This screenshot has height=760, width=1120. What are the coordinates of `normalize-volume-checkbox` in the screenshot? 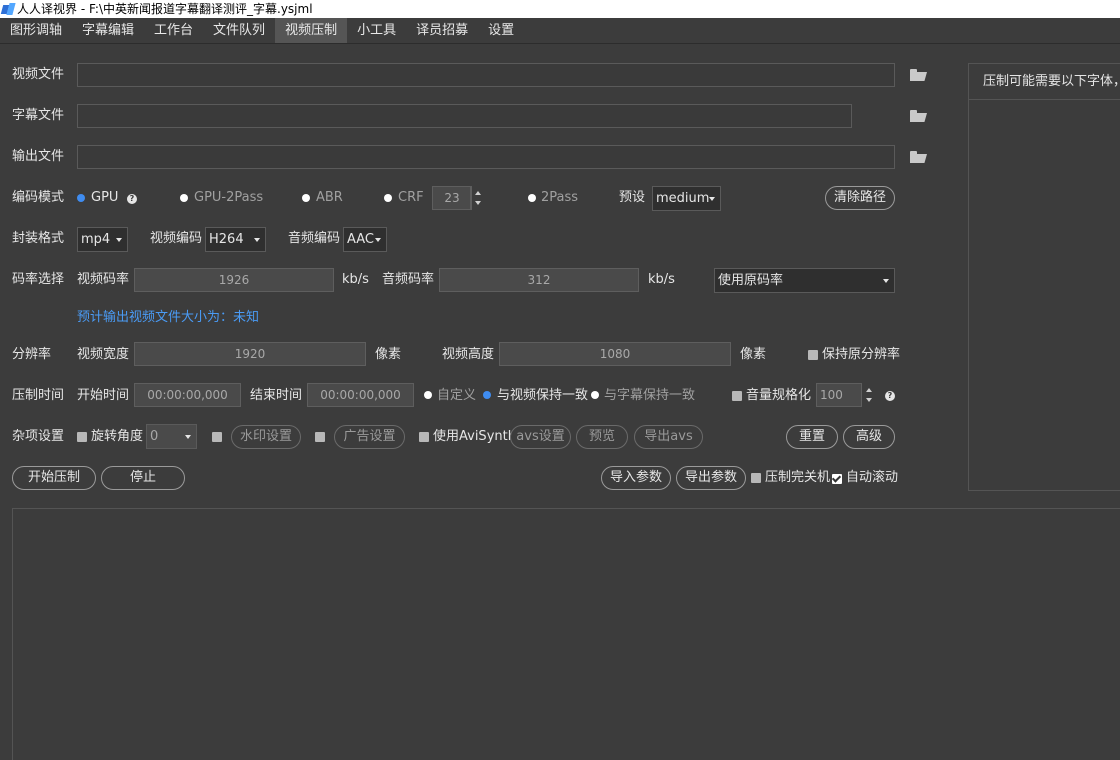 It's located at (737, 396).